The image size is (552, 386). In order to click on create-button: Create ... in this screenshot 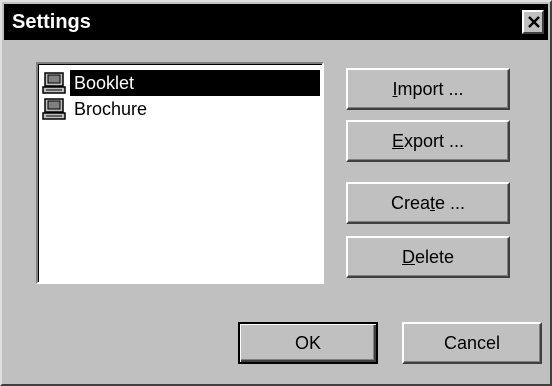, I will do `click(428, 203)`.